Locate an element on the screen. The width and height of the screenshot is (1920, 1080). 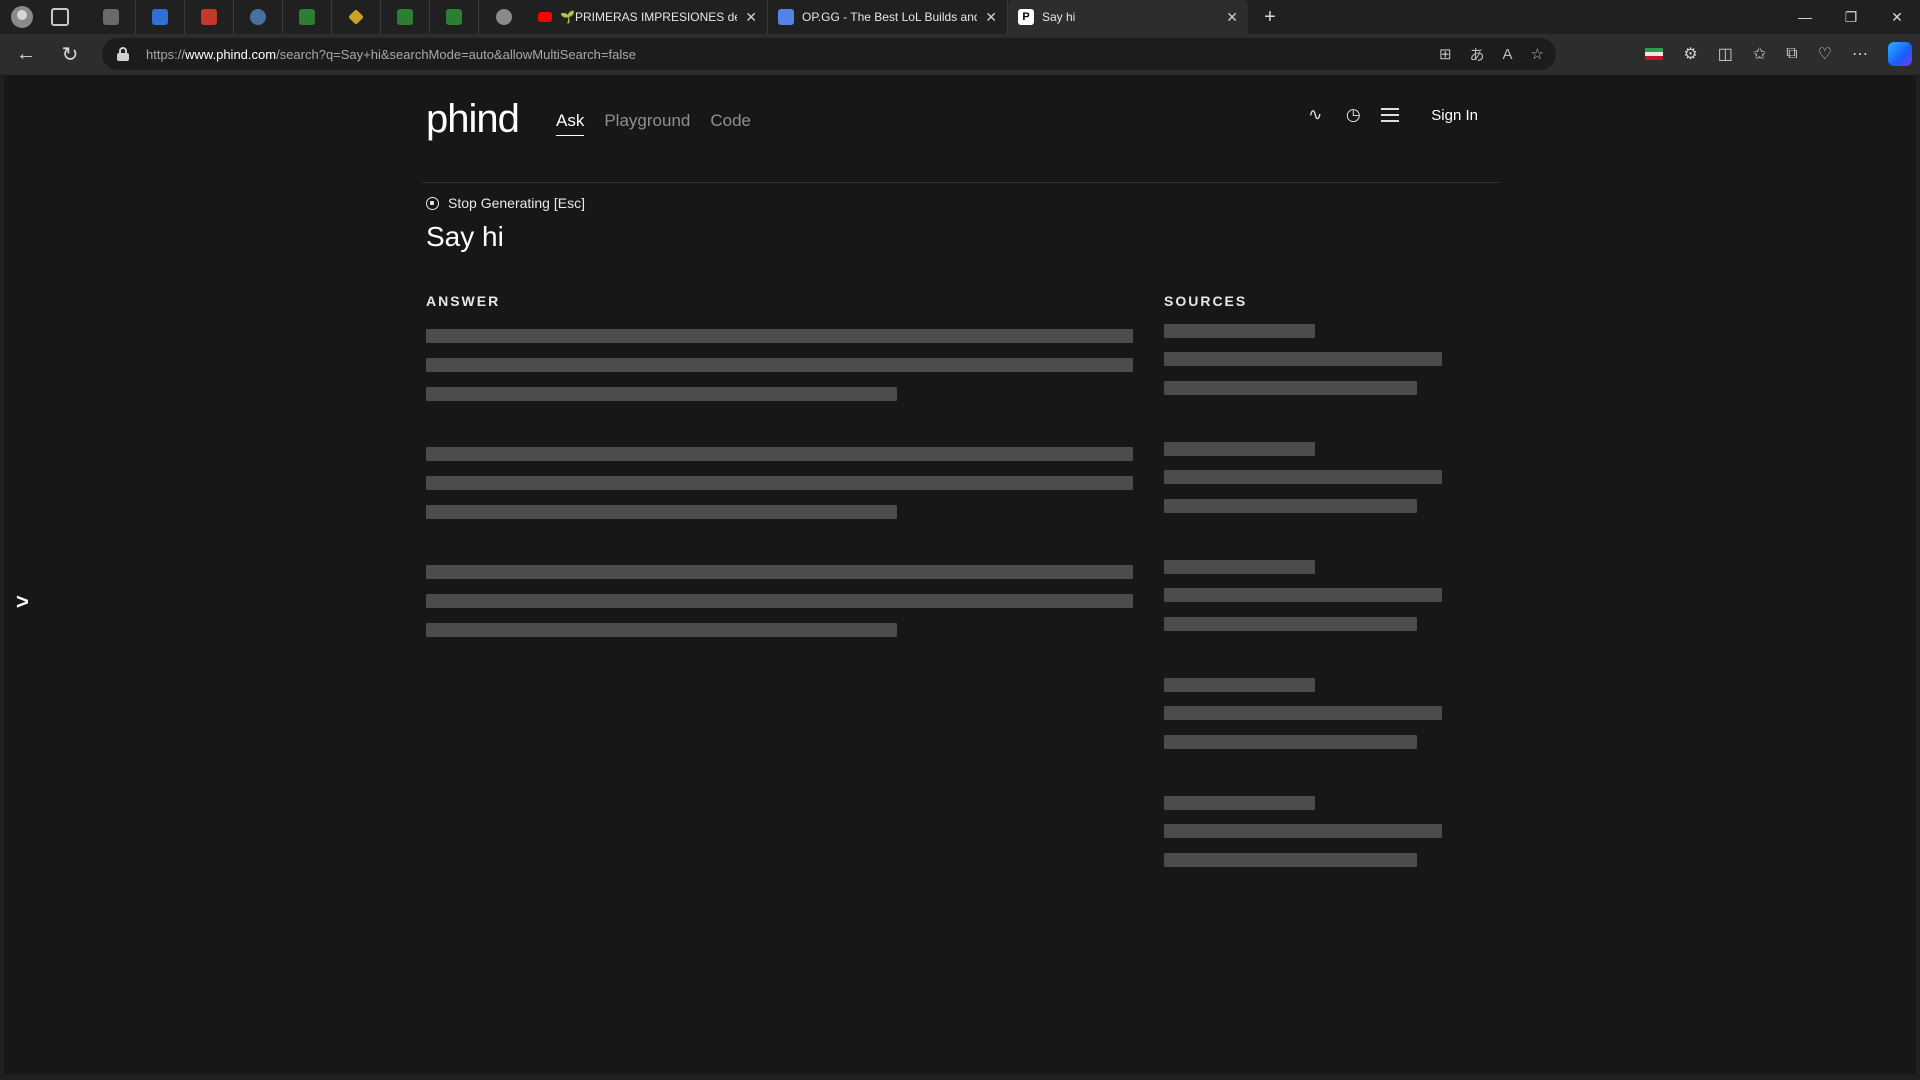
activity-icon: ∿ is located at coordinates (1315, 115).